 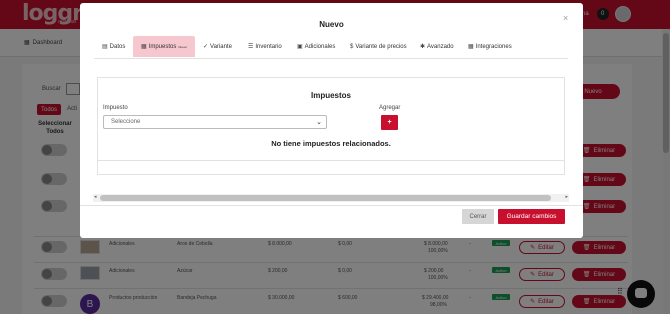 What do you see at coordinates (268, 46) in the screenshot?
I see `tab-label: Inventario` at bounding box center [268, 46].